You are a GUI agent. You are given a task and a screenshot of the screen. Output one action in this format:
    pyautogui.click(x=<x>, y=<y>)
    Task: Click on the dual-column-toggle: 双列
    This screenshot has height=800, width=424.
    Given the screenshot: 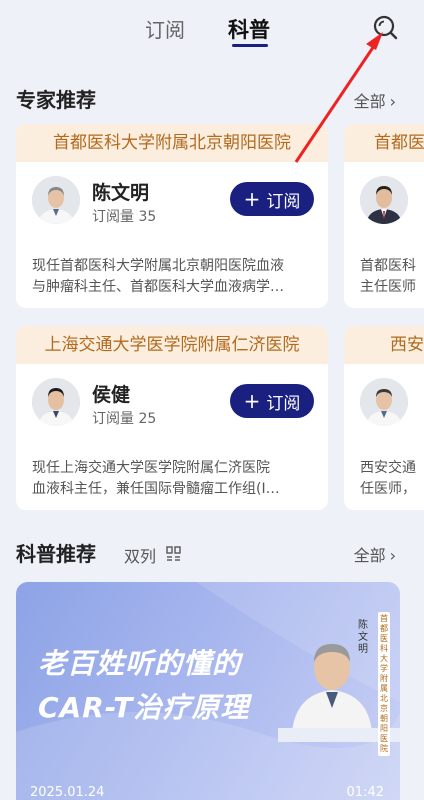 What is the action you would take?
    pyautogui.click(x=140, y=555)
    